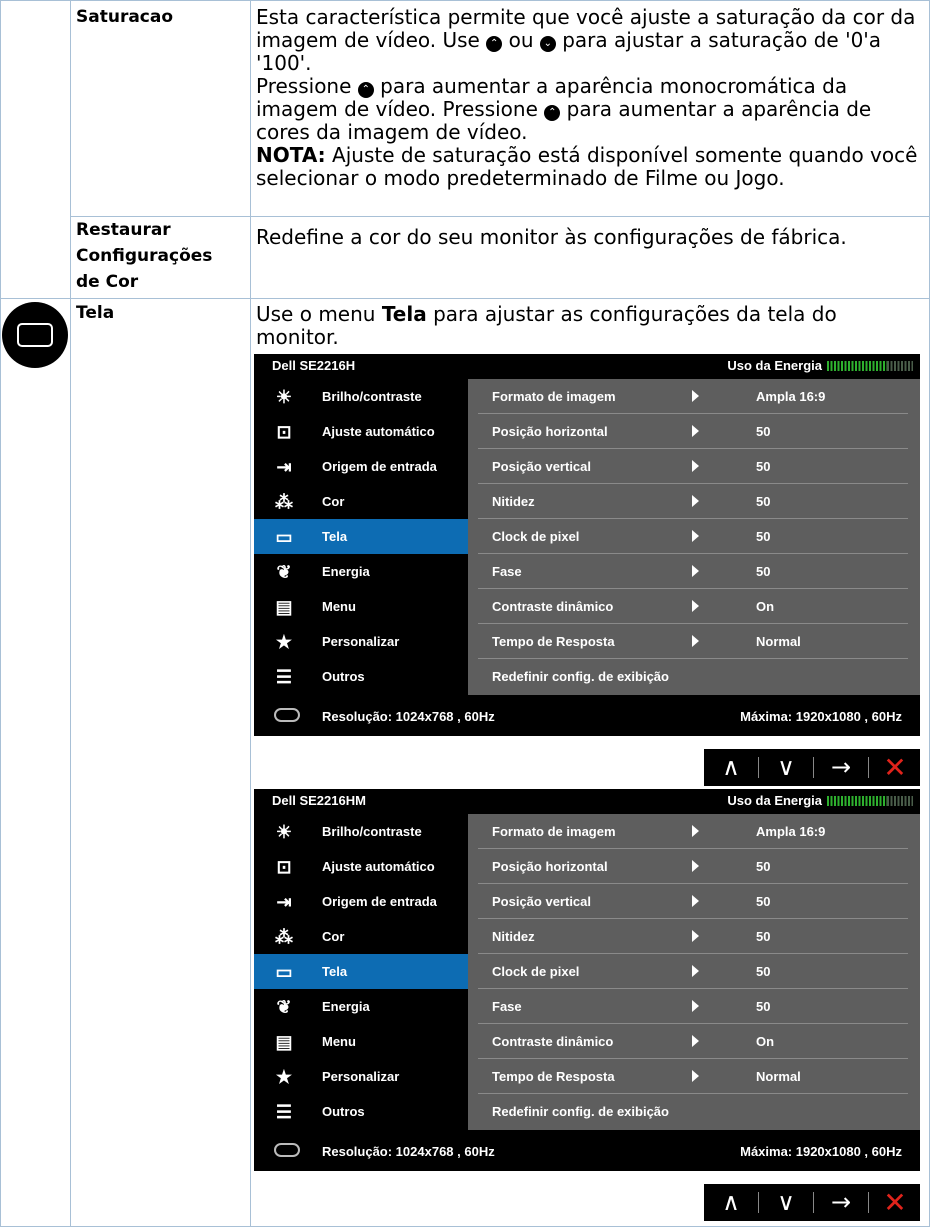  Describe the element at coordinates (284, 1112) in the screenshot. I see `others-icon: ☰` at that location.